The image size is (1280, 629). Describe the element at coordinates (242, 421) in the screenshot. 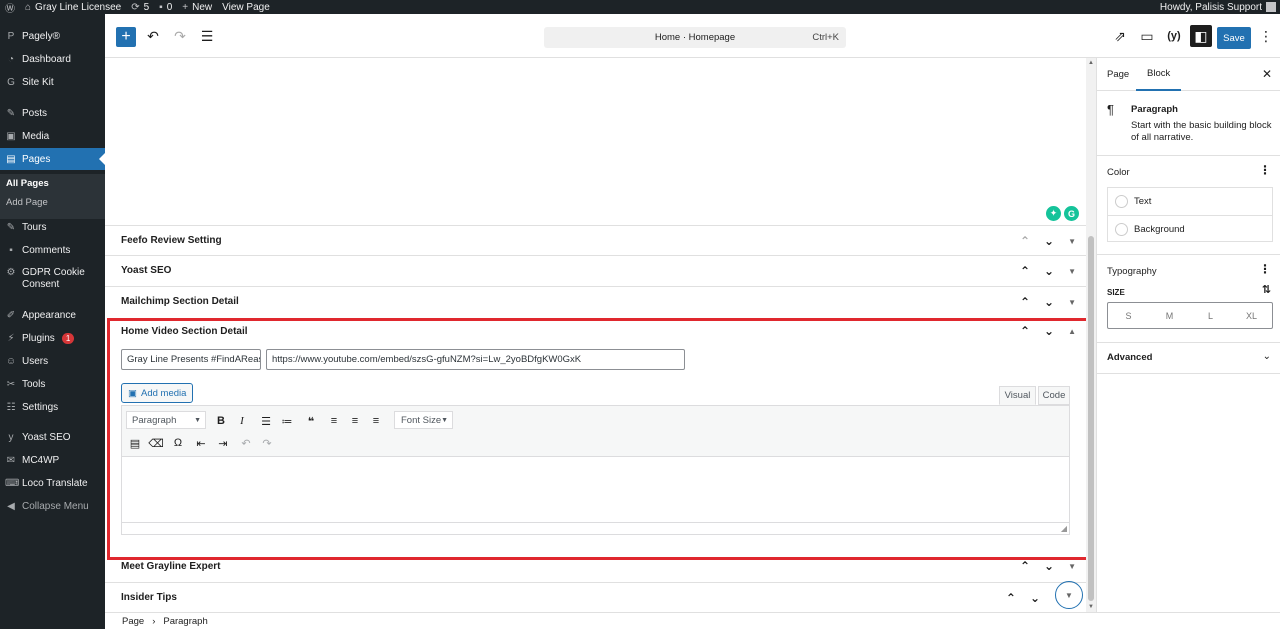

I see `italic-button: I` at that location.